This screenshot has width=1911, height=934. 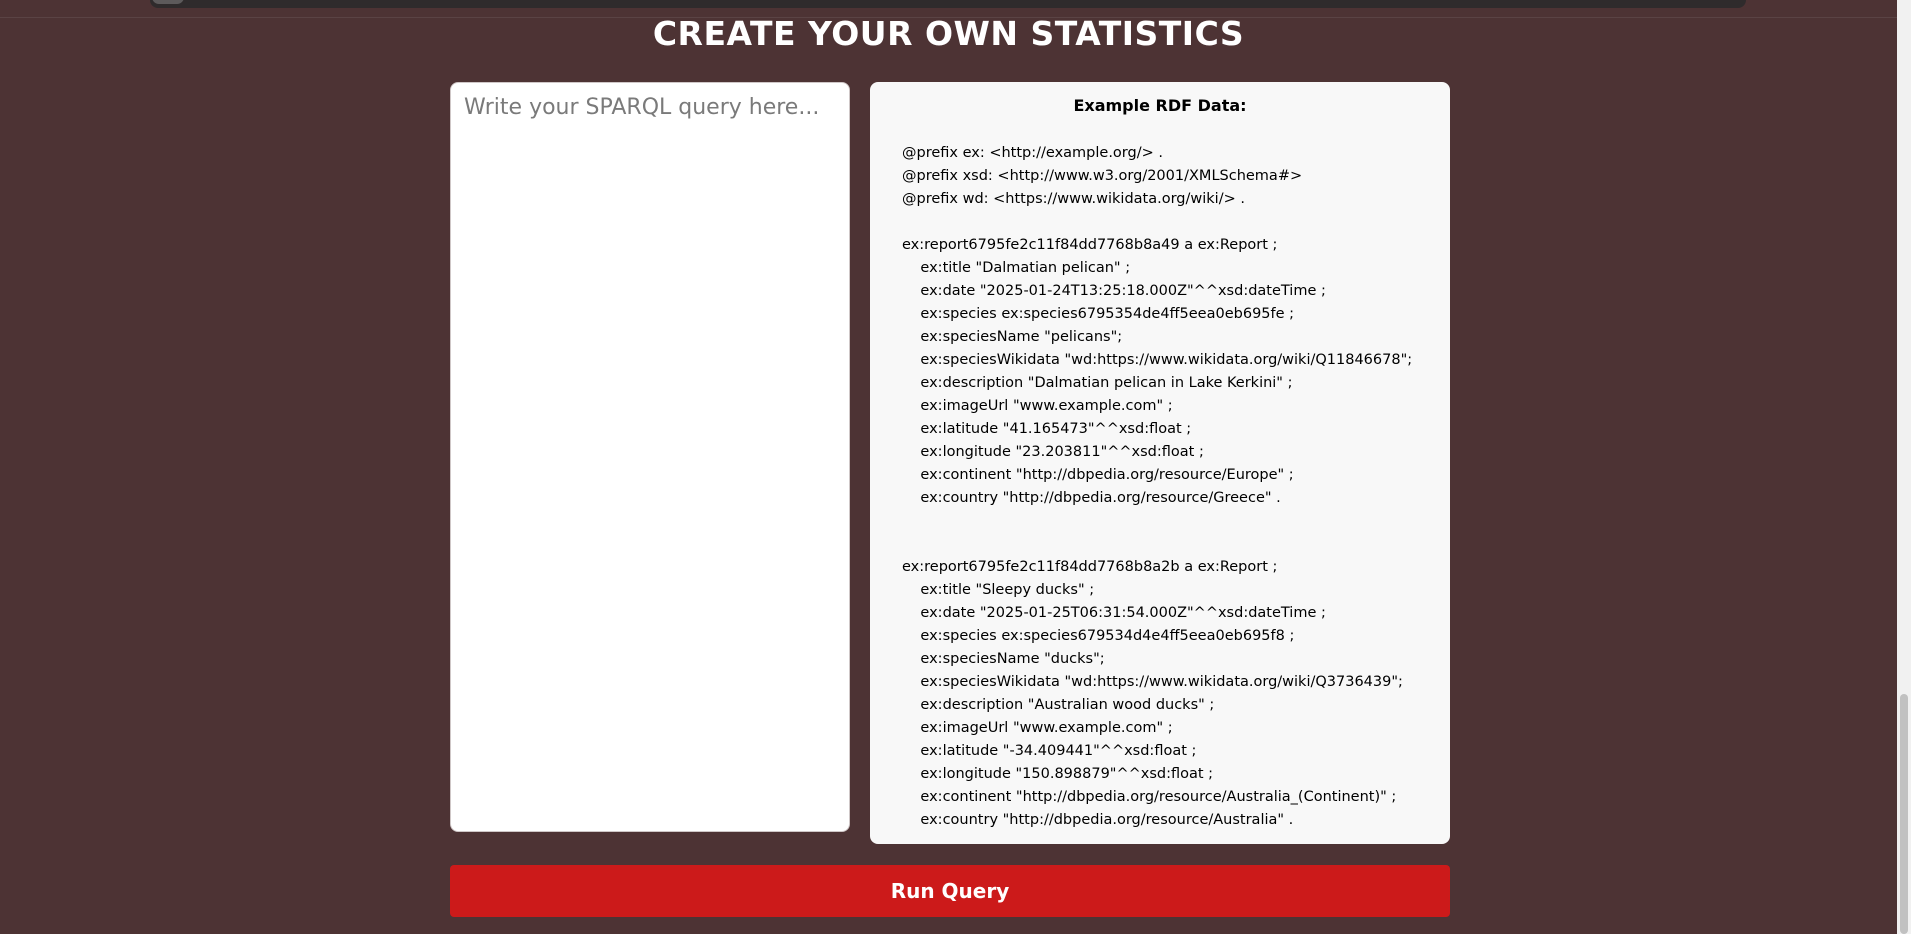 What do you see at coordinates (948, 4) in the screenshot?
I see `browser-top-bar` at bounding box center [948, 4].